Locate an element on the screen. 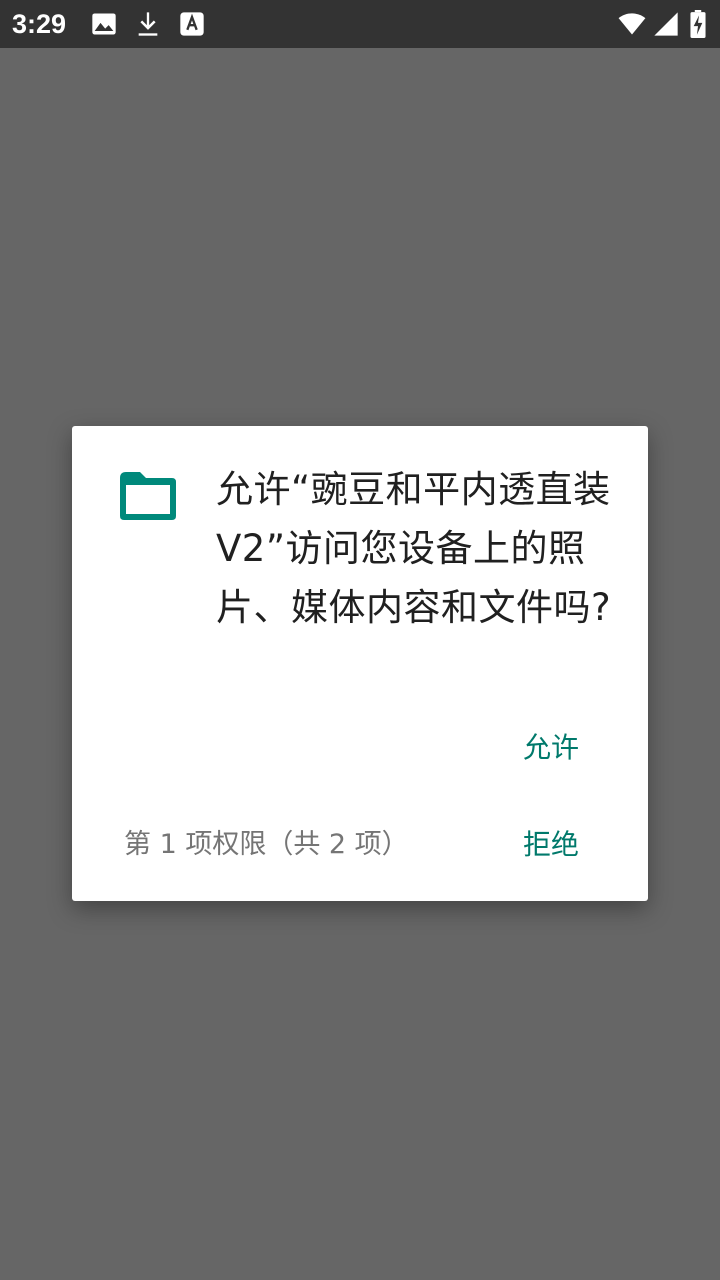 This screenshot has width=720, height=1280. dialog-message: 允许“豌豆和平内透直装V2”访问您设备上的照片、媒体内容和文件吗? is located at coordinates (414, 548).